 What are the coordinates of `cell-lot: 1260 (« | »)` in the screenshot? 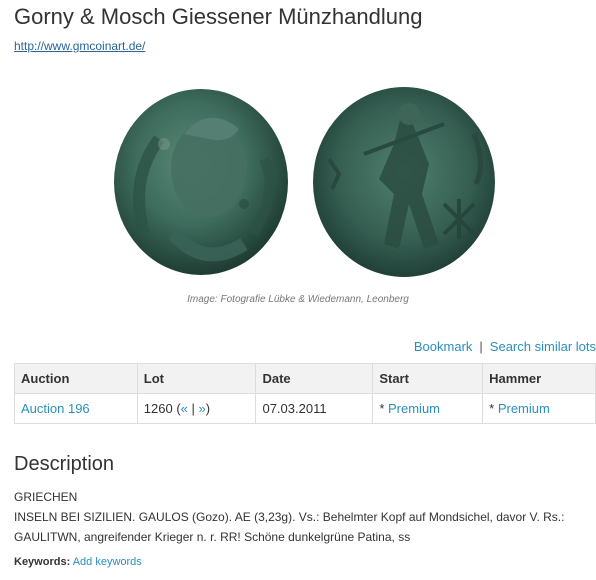 It's located at (196, 408).